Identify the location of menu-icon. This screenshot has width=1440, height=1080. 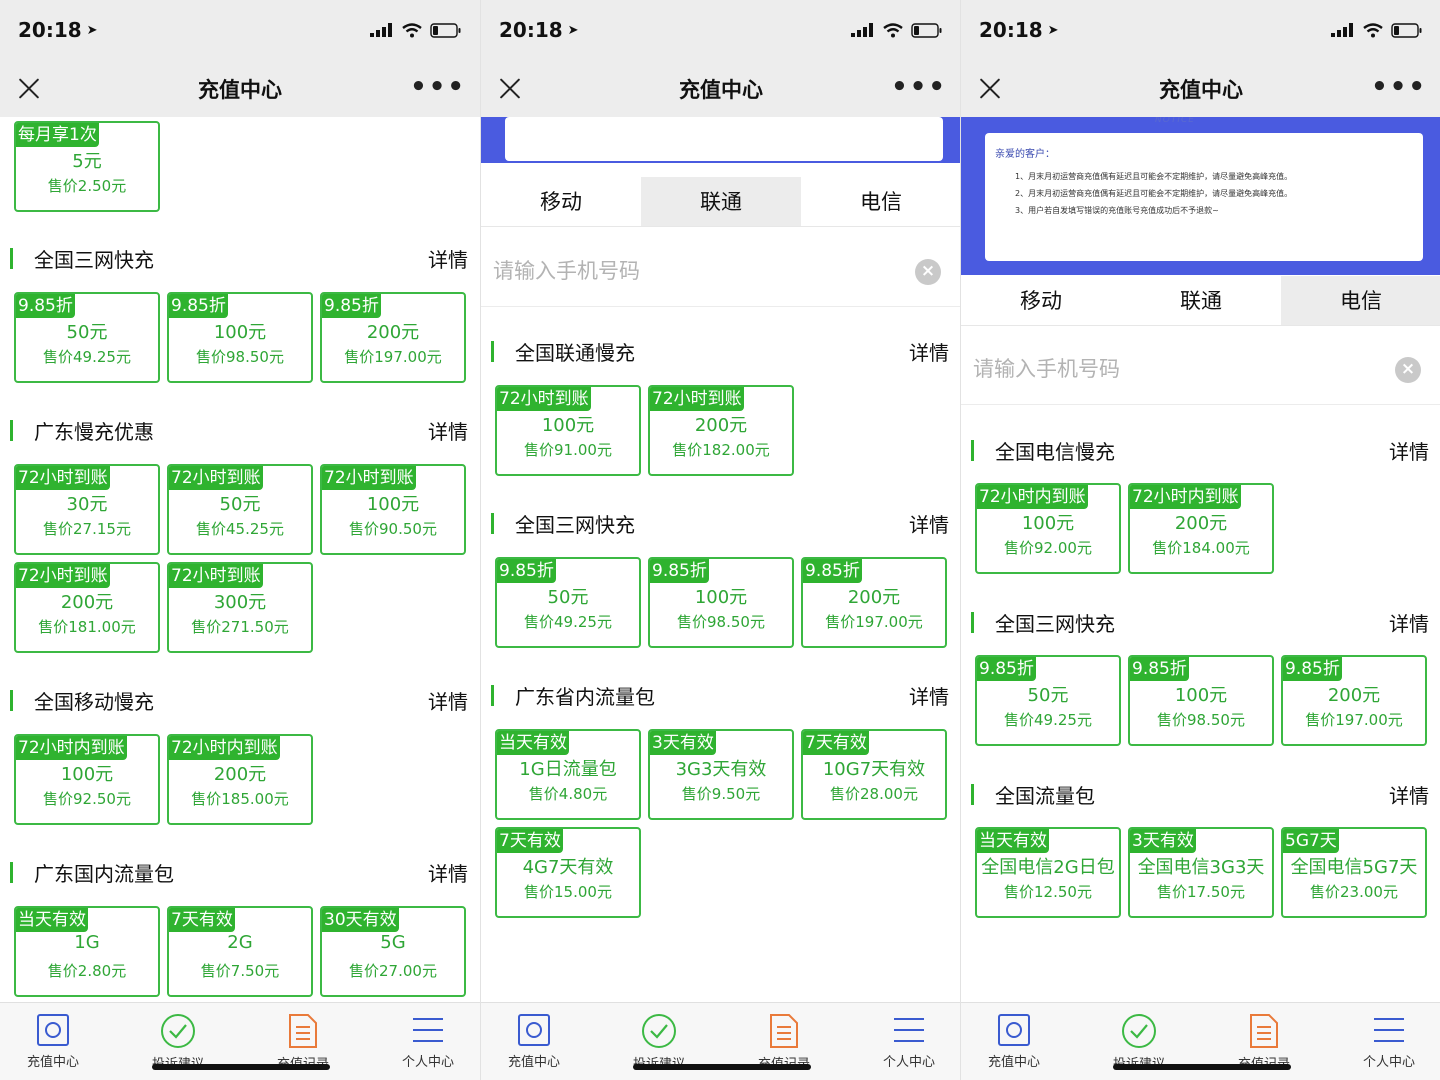
(1389, 1030).